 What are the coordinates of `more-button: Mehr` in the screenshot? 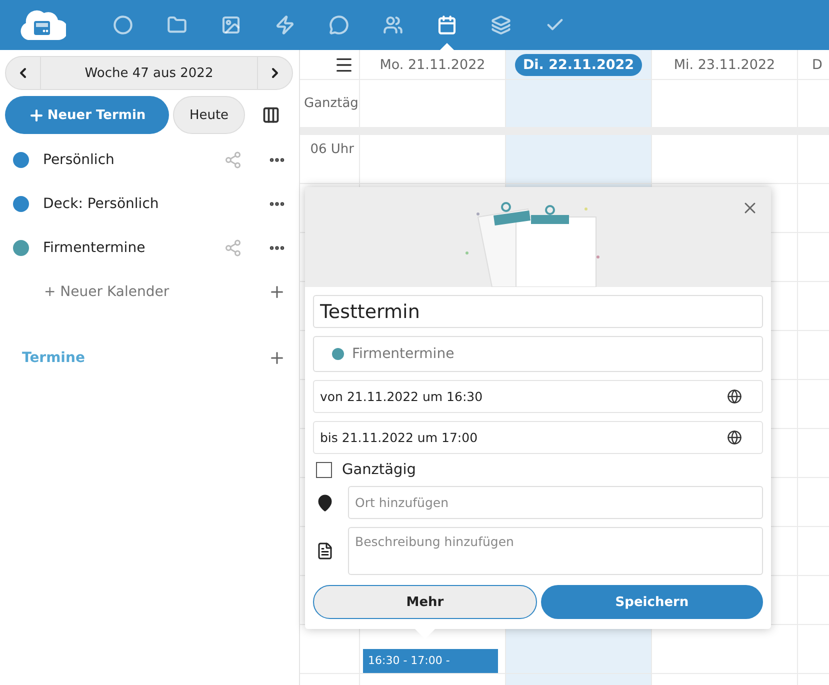 It's located at (425, 602).